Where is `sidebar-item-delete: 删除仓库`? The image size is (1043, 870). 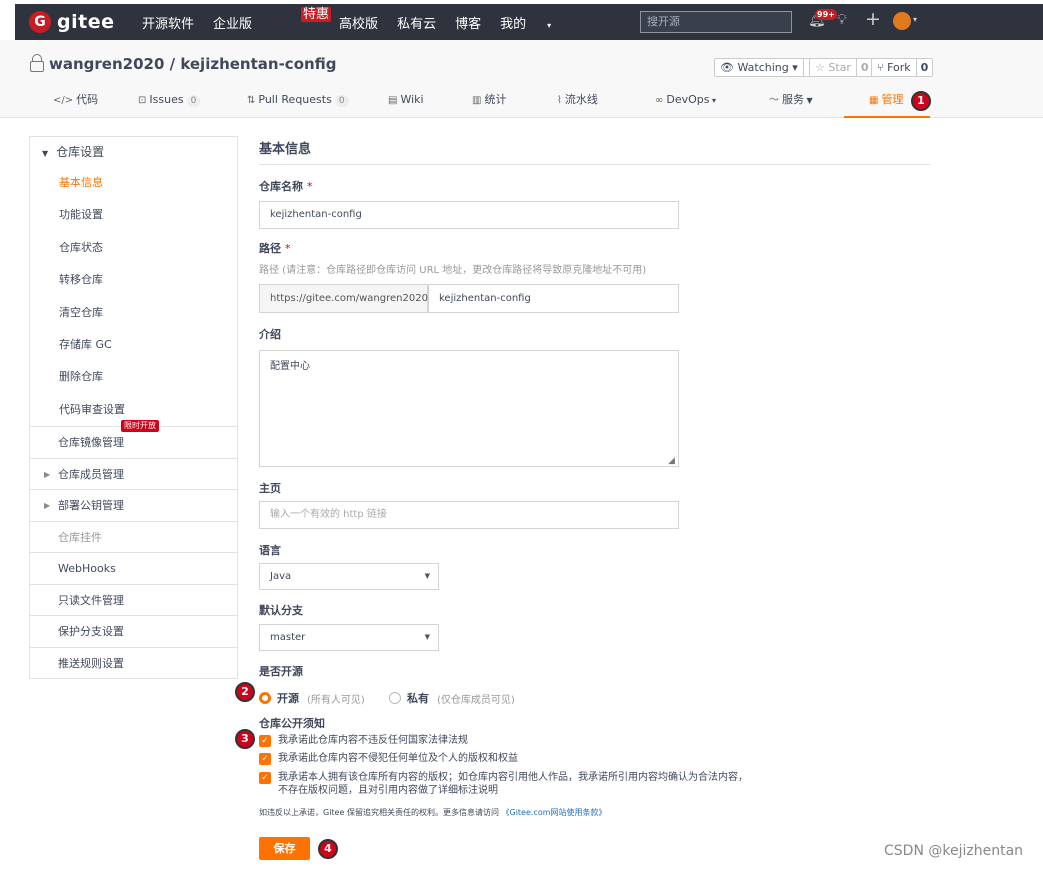
sidebar-item-delete: 删除仓库 is located at coordinates (133, 377).